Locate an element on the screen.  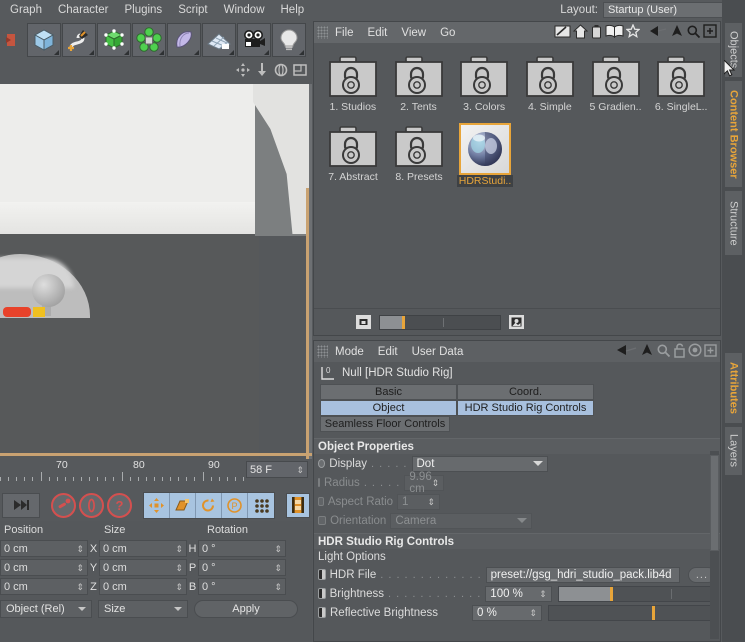
position-key-icon is located at coordinates (157, 505).